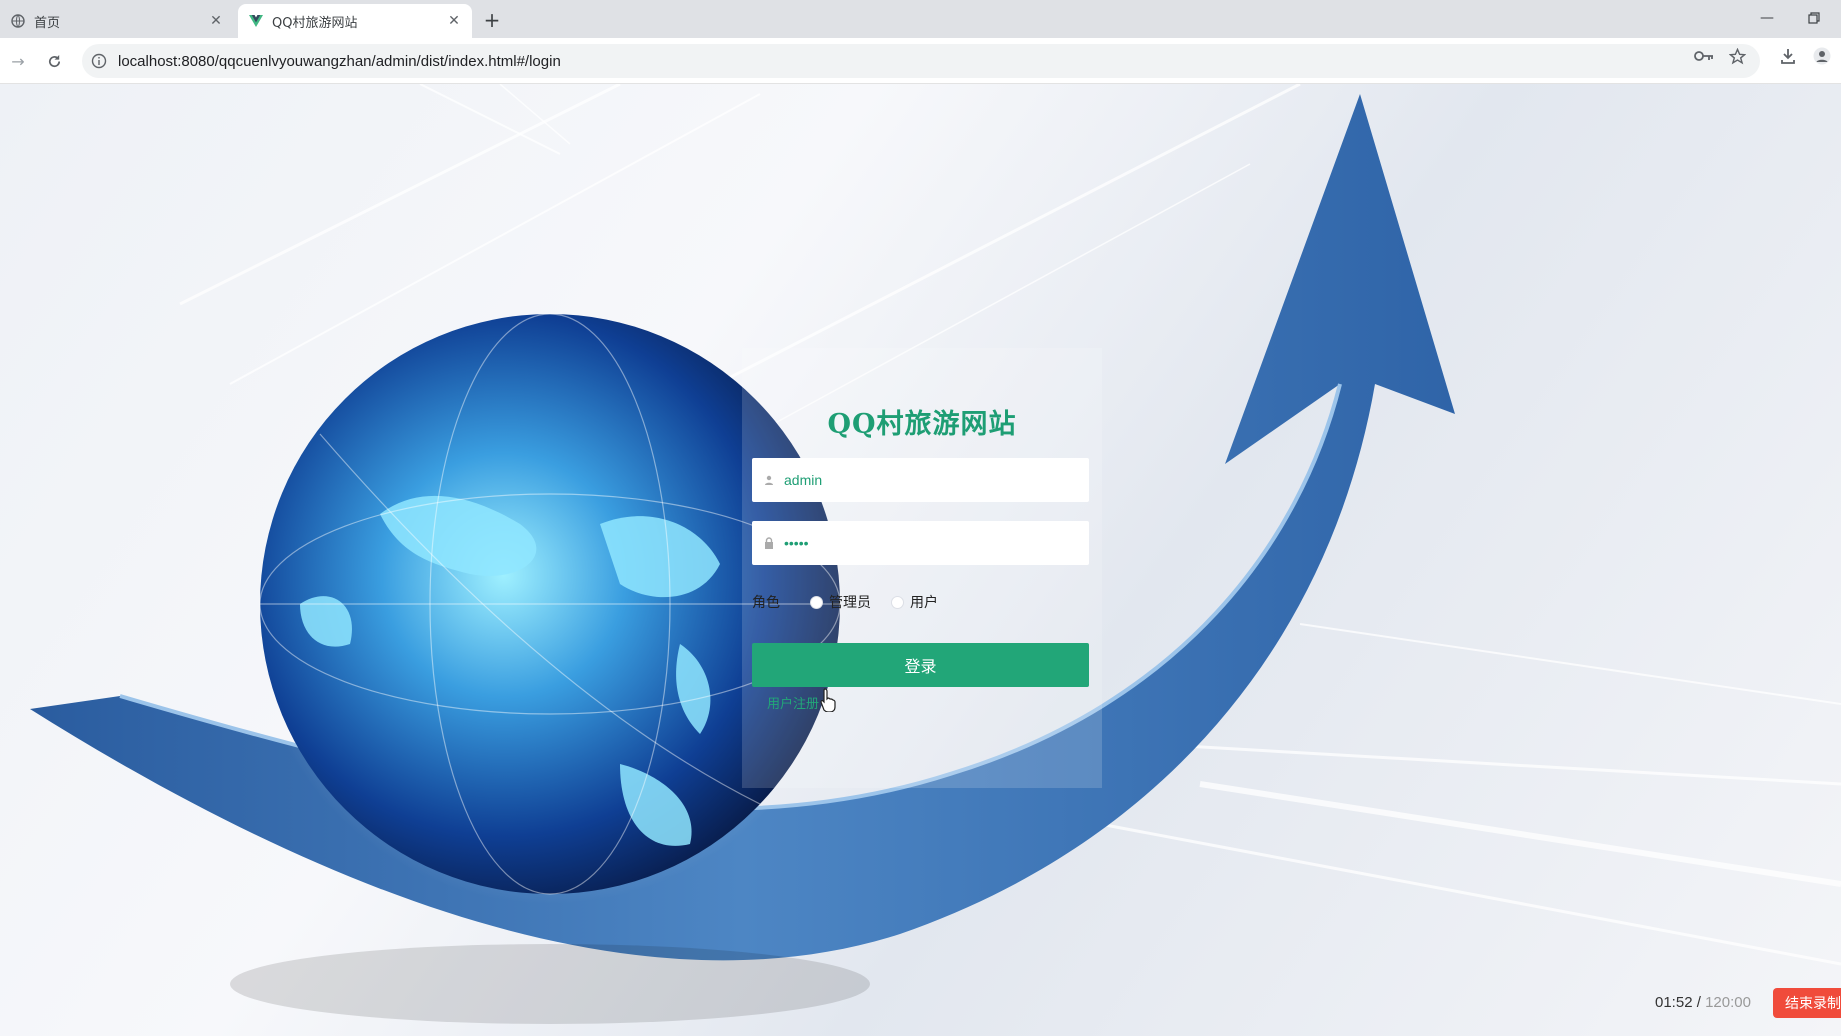  I want to click on tab-home: 首页 ✕, so click(117, 21).